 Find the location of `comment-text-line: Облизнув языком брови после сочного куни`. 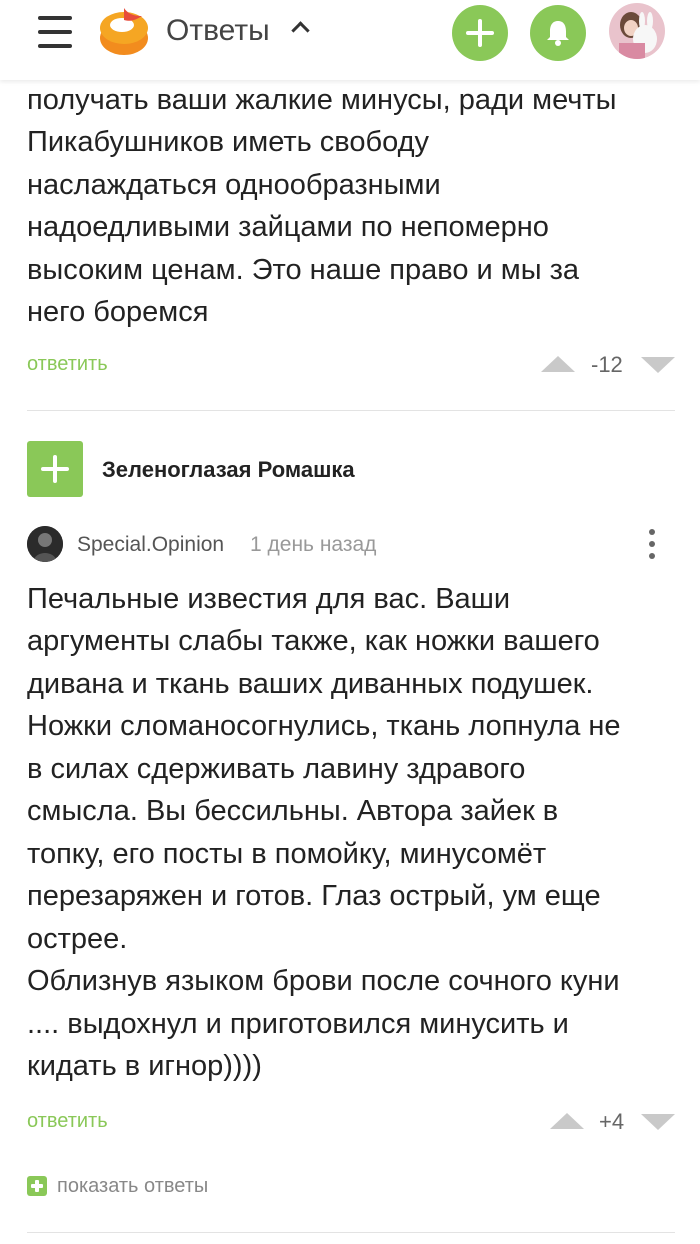

comment-text-line: Облизнув языком брови после сочного куни is located at coordinates (323, 981).